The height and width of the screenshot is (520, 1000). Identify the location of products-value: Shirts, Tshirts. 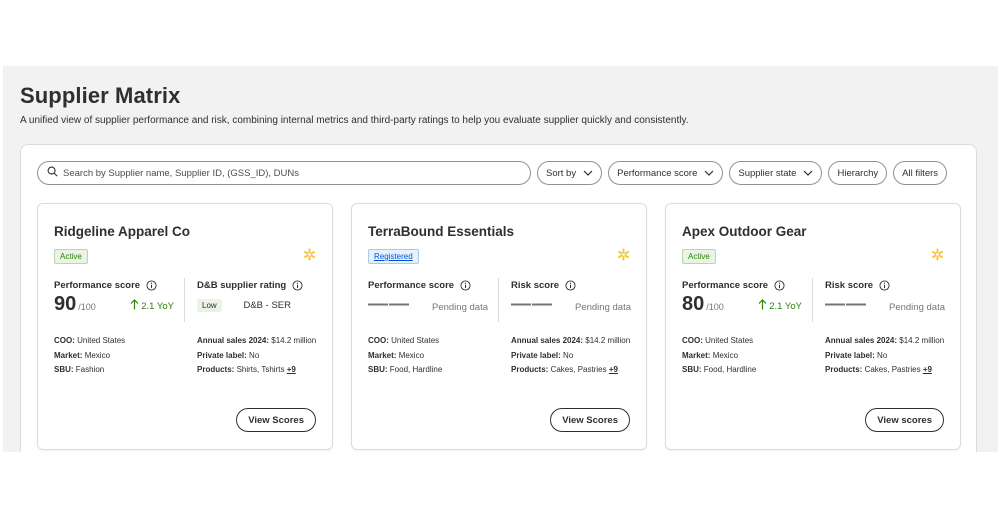
(260, 369).